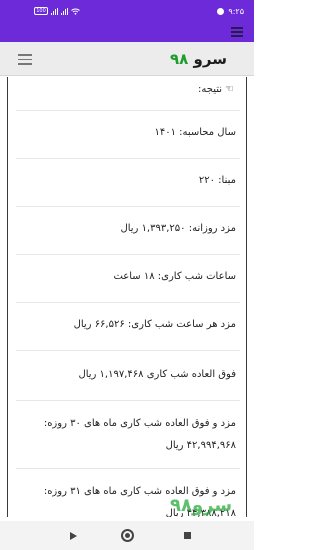 Image resolution: width=320 pixels, height=550 pixels. What do you see at coordinates (127, 32) in the screenshot?
I see `top-strip` at bounding box center [127, 32].